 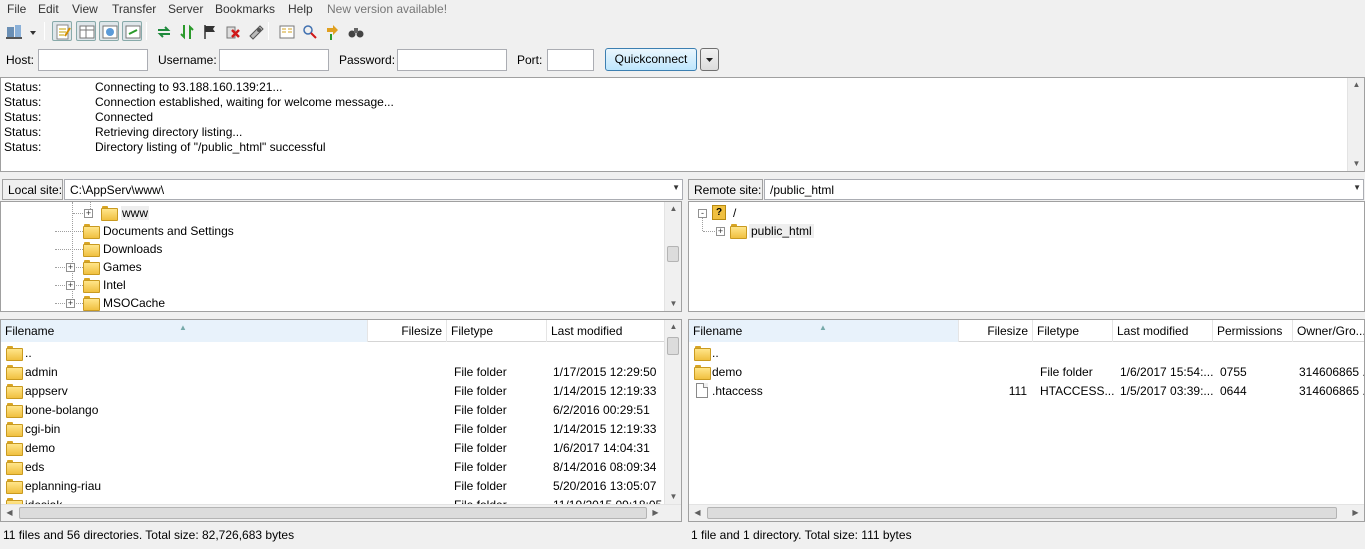 I want to click on column-permissions: Permissions, so click(x=1253, y=331).